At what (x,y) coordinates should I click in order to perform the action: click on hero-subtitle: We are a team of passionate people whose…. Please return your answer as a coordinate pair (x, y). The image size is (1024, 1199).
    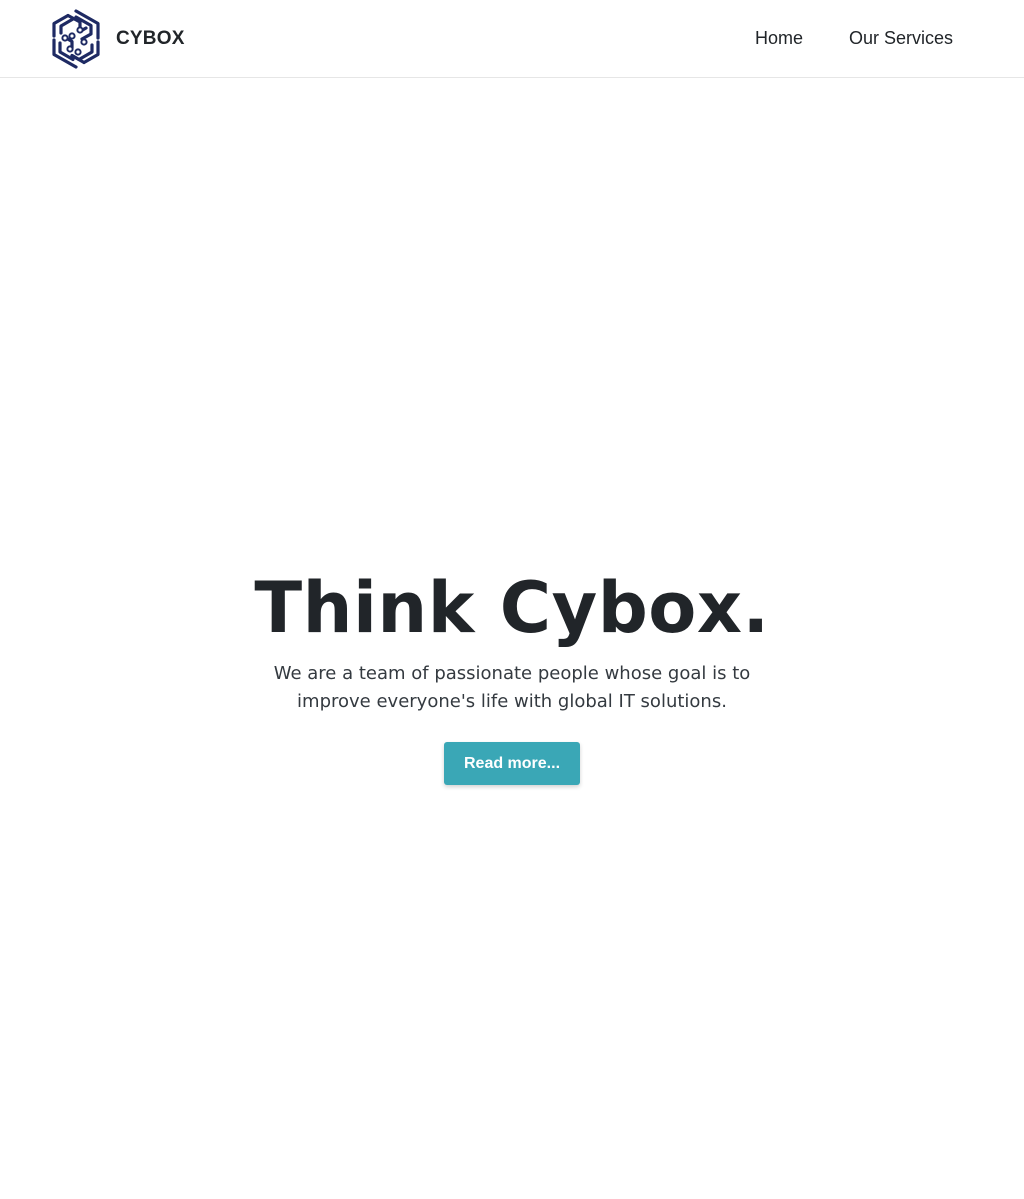
    Looking at the image, I should click on (512, 687).